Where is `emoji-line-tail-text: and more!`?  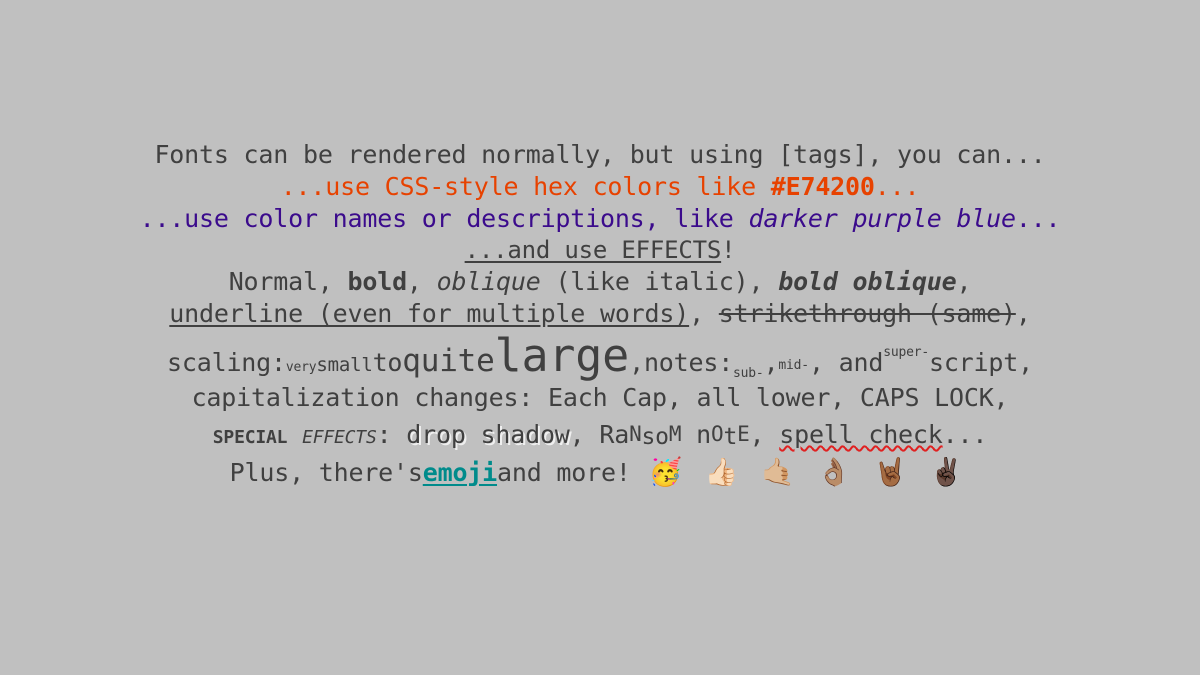 emoji-line-tail-text: and more! is located at coordinates (564, 472).